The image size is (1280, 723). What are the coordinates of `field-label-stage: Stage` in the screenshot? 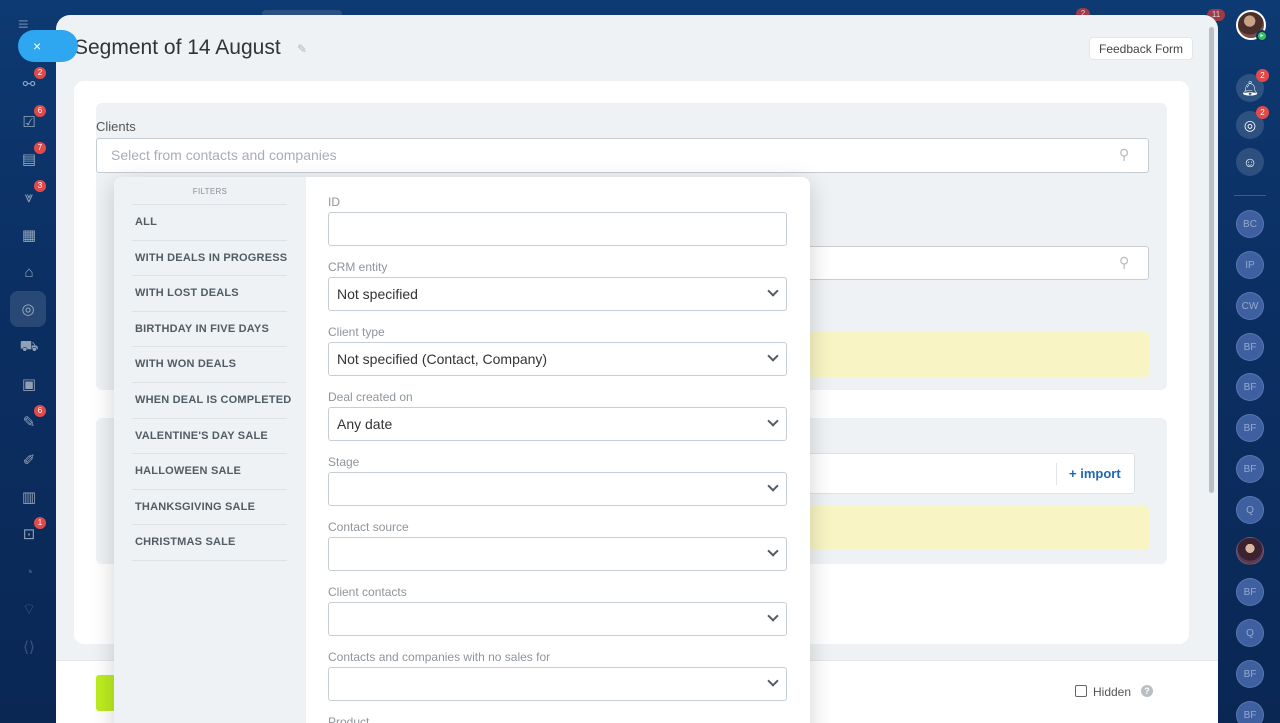 It's located at (344, 462).